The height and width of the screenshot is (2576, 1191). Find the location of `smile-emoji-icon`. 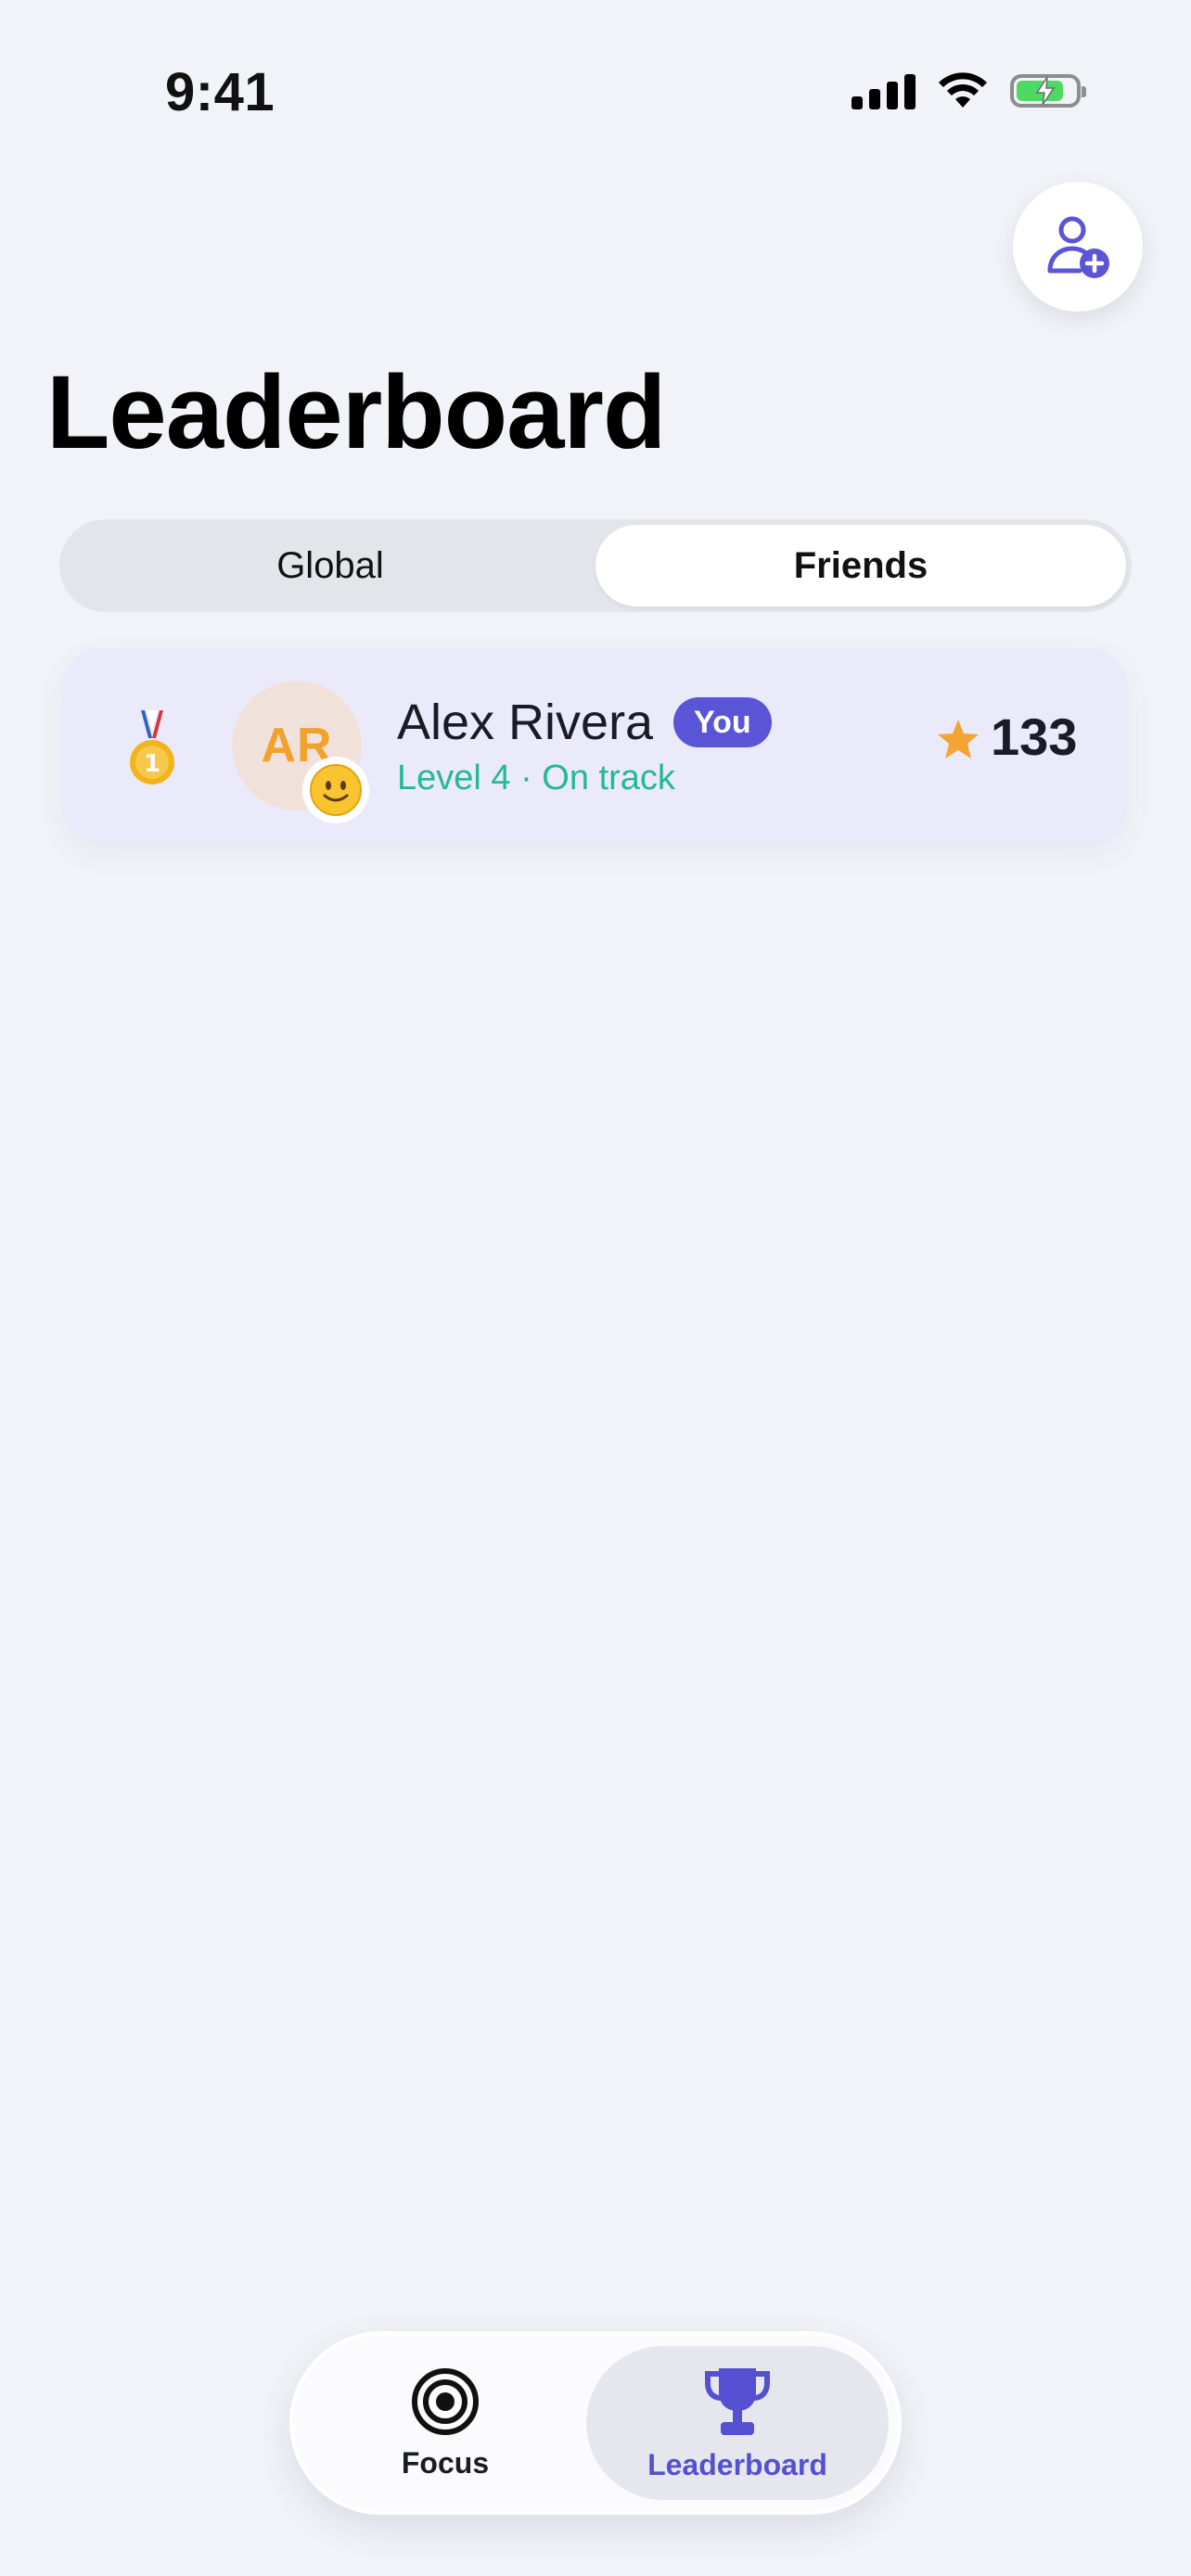

smile-emoji-icon is located at coordinates (336, 790).